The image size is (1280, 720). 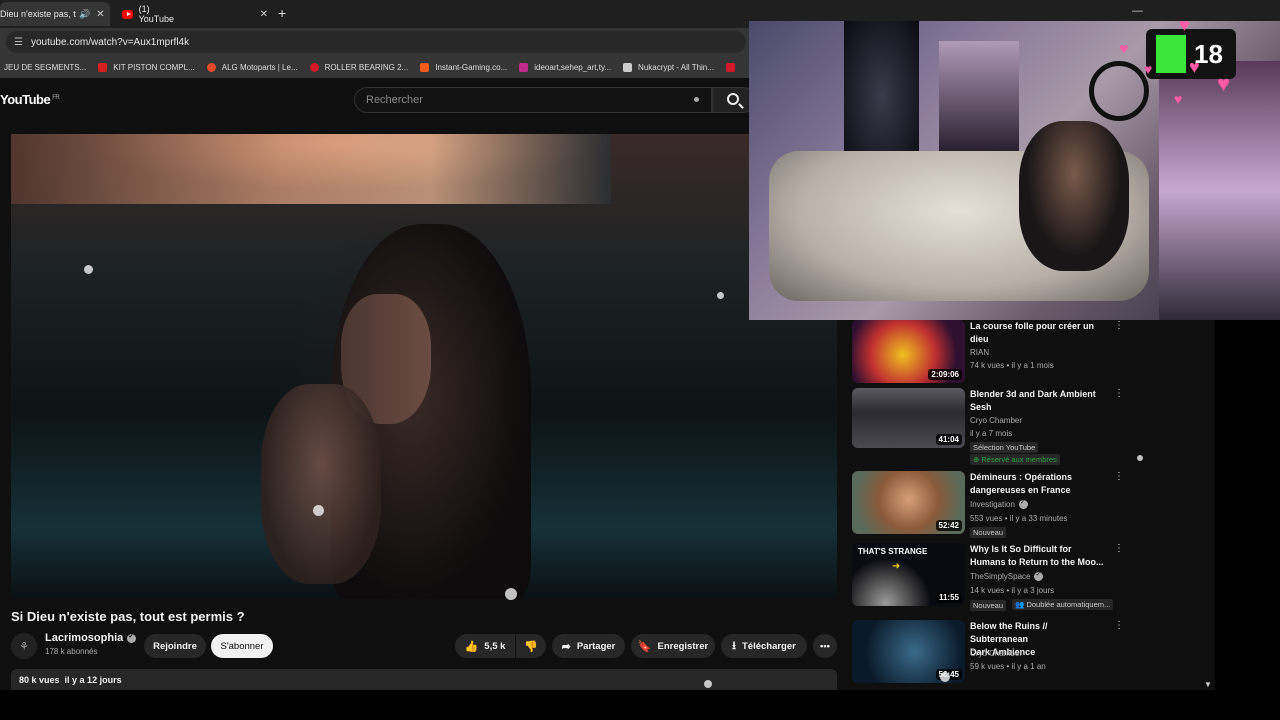 I want to click on speaker-icon: 🔊, so click(x=85, y=13).